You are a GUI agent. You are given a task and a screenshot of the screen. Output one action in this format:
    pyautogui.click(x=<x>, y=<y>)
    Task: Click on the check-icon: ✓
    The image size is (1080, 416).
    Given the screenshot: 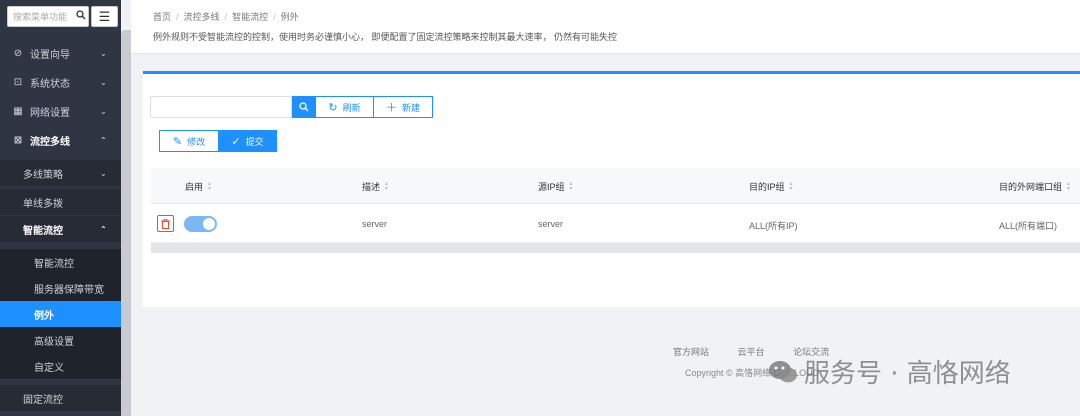 What is the action you would take?
    pyautogui.click(x=236, y=141)
    